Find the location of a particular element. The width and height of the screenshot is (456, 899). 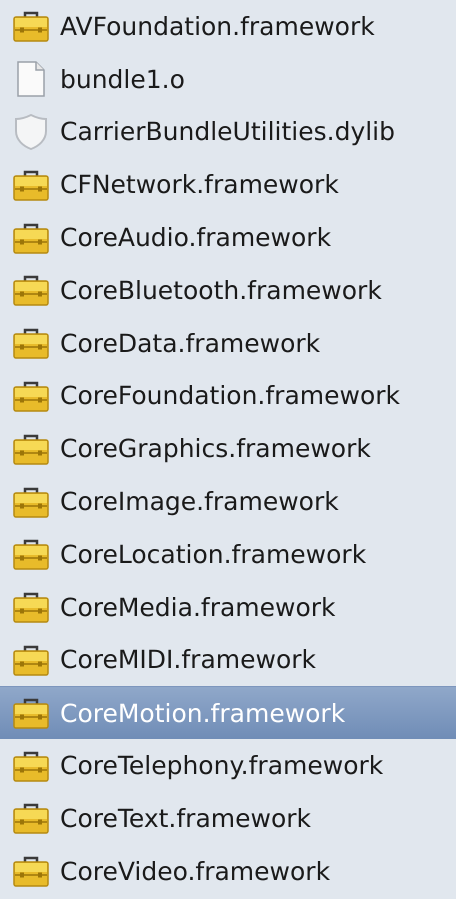

file-name: CoreImage.framework is located at coordinates (199, 501).